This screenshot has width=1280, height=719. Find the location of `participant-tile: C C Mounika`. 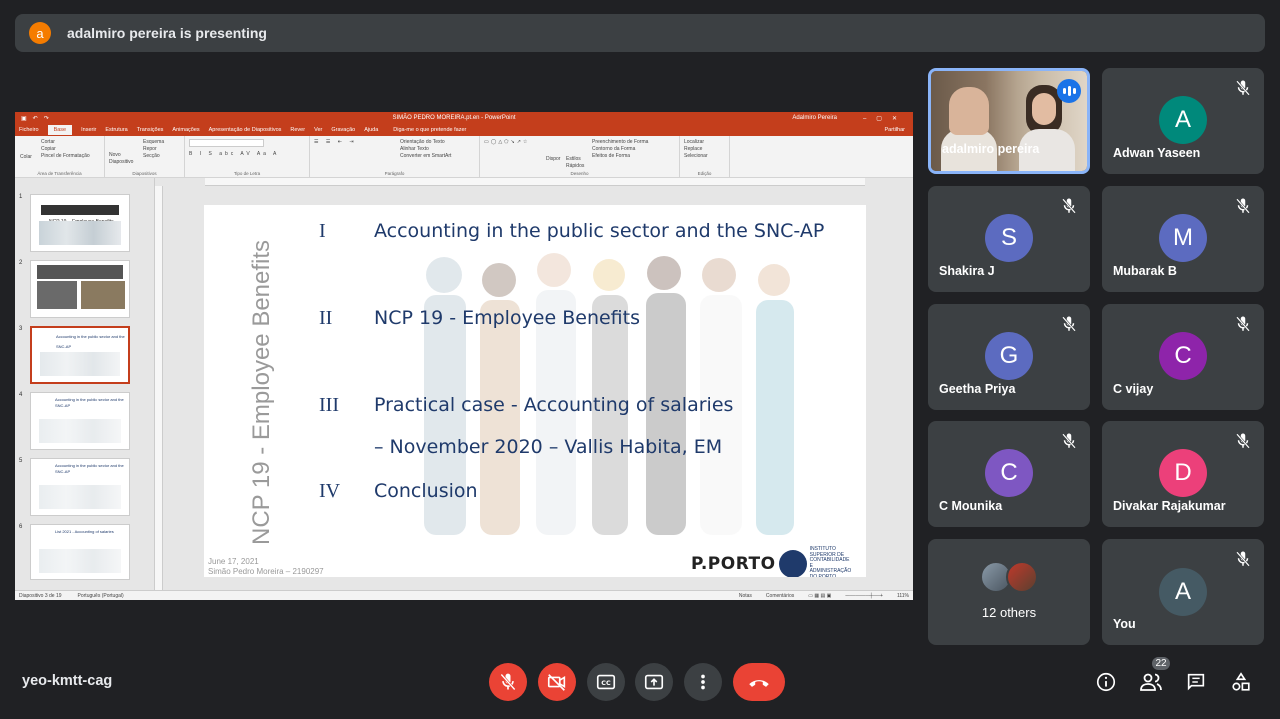

participant-tile: C C Mounika is located at coordinates (1009, 474).